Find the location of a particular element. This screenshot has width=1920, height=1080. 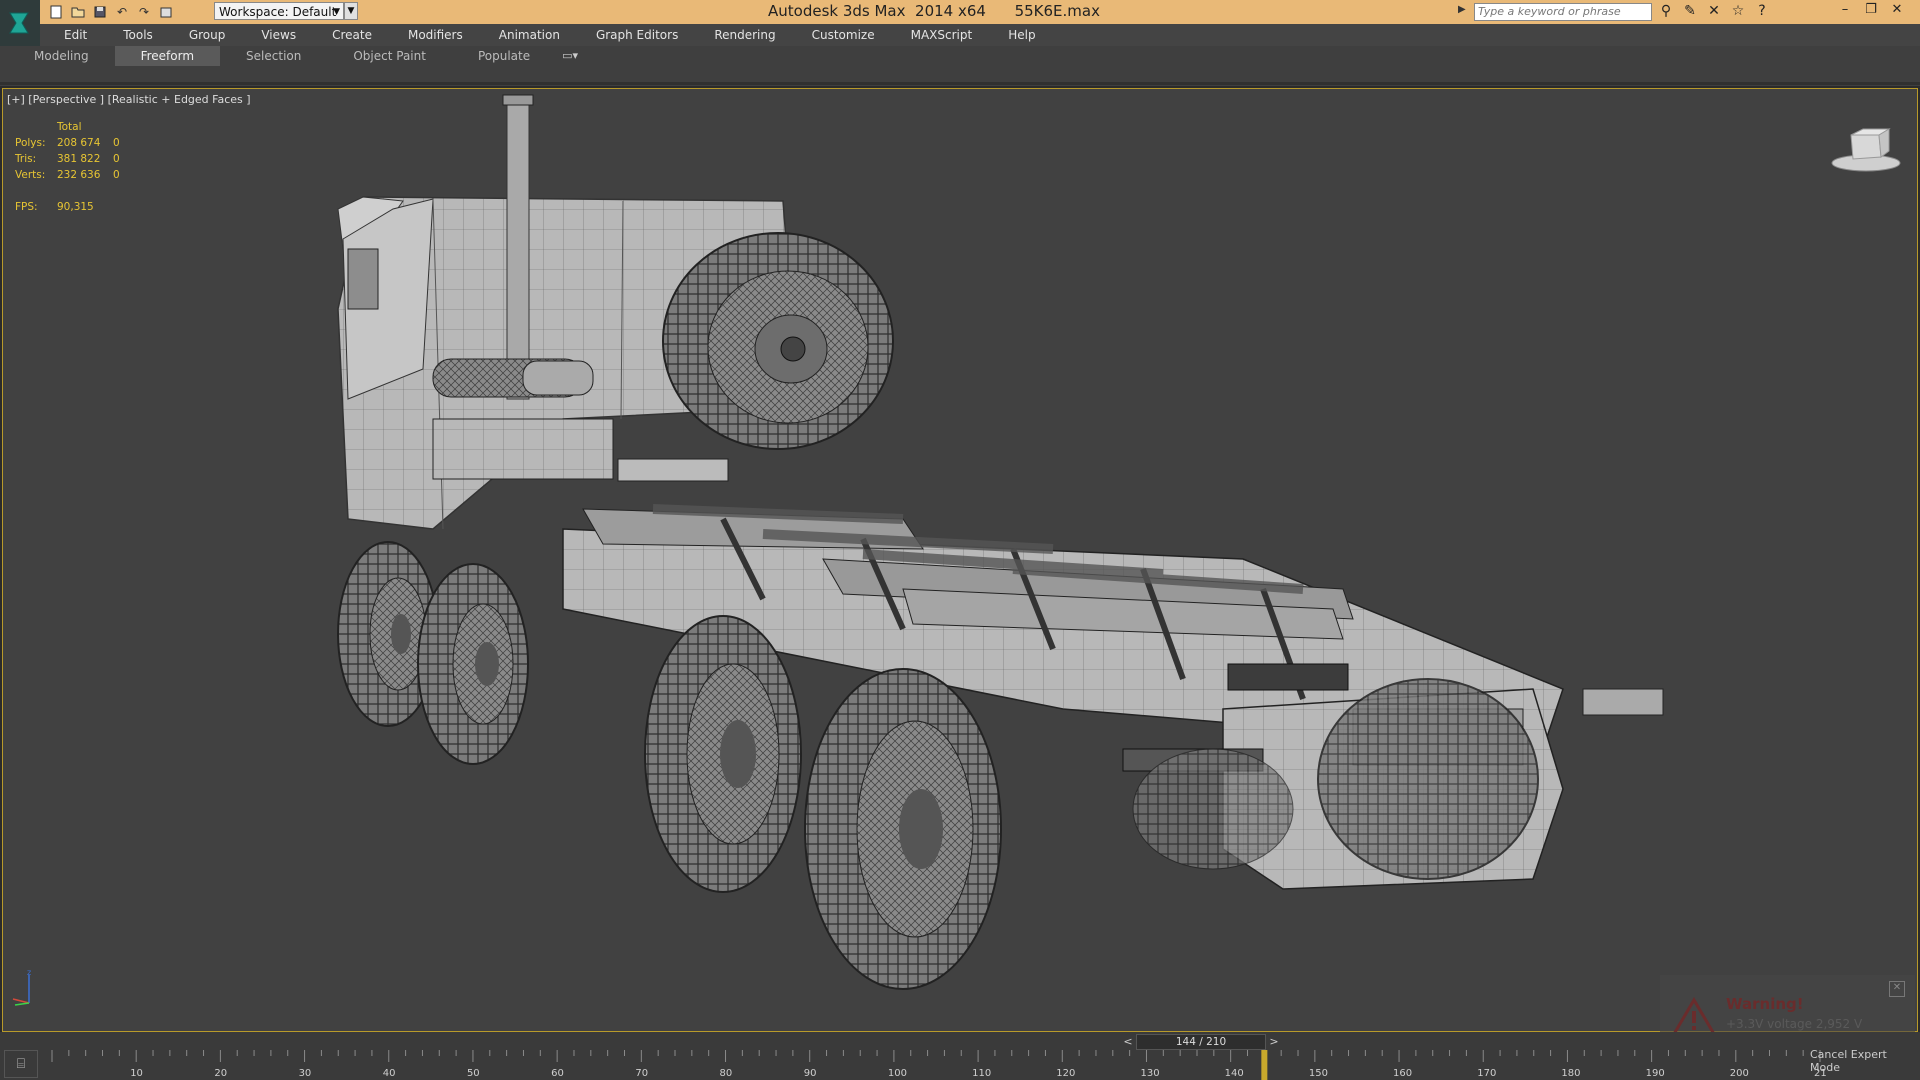

customize-quick-access-button: ▼ is located at coordinates (351, 11).